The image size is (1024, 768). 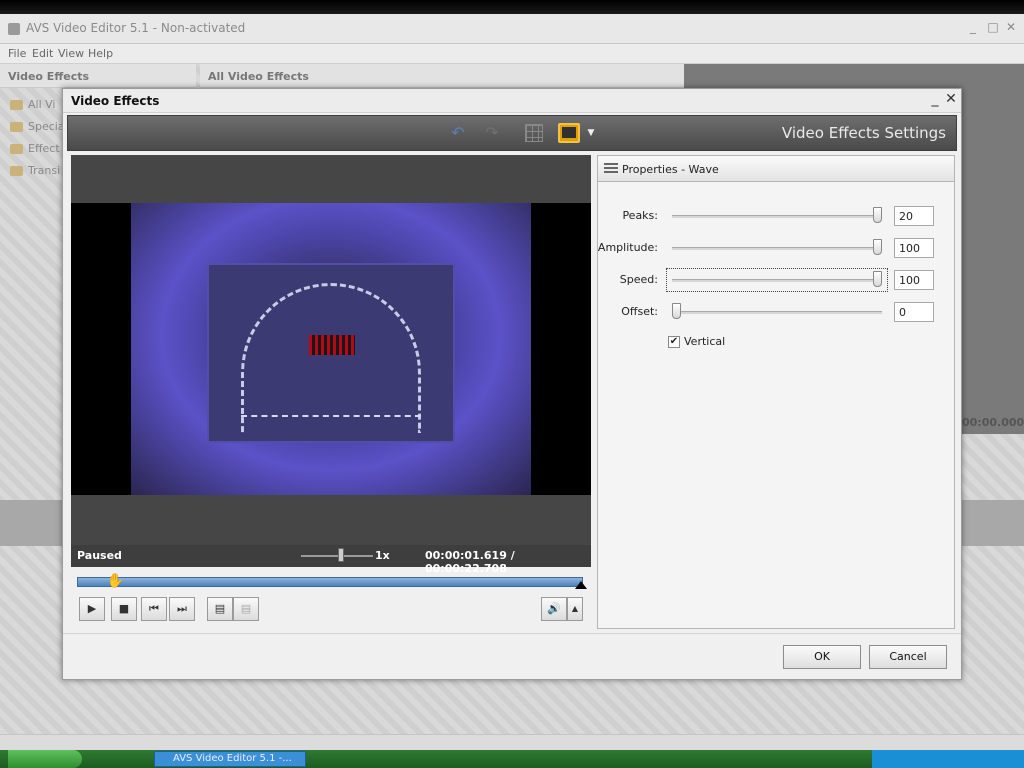 What do you see at coordinates (124, 609) in the screenshot?
I see `stop-button: ■` at bounding box center [124, 609].